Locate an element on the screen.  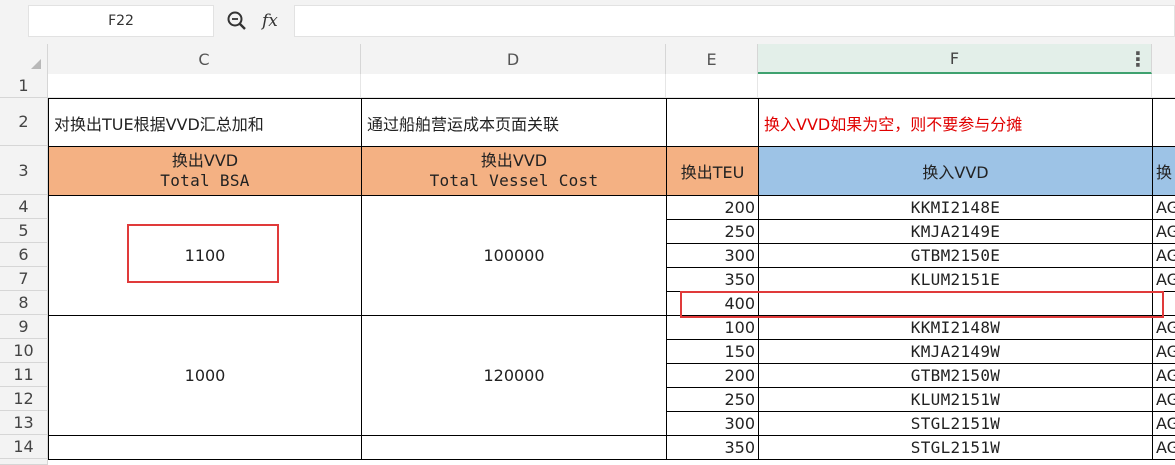
row-header-2: 2 is located at coordinates (24, 122).